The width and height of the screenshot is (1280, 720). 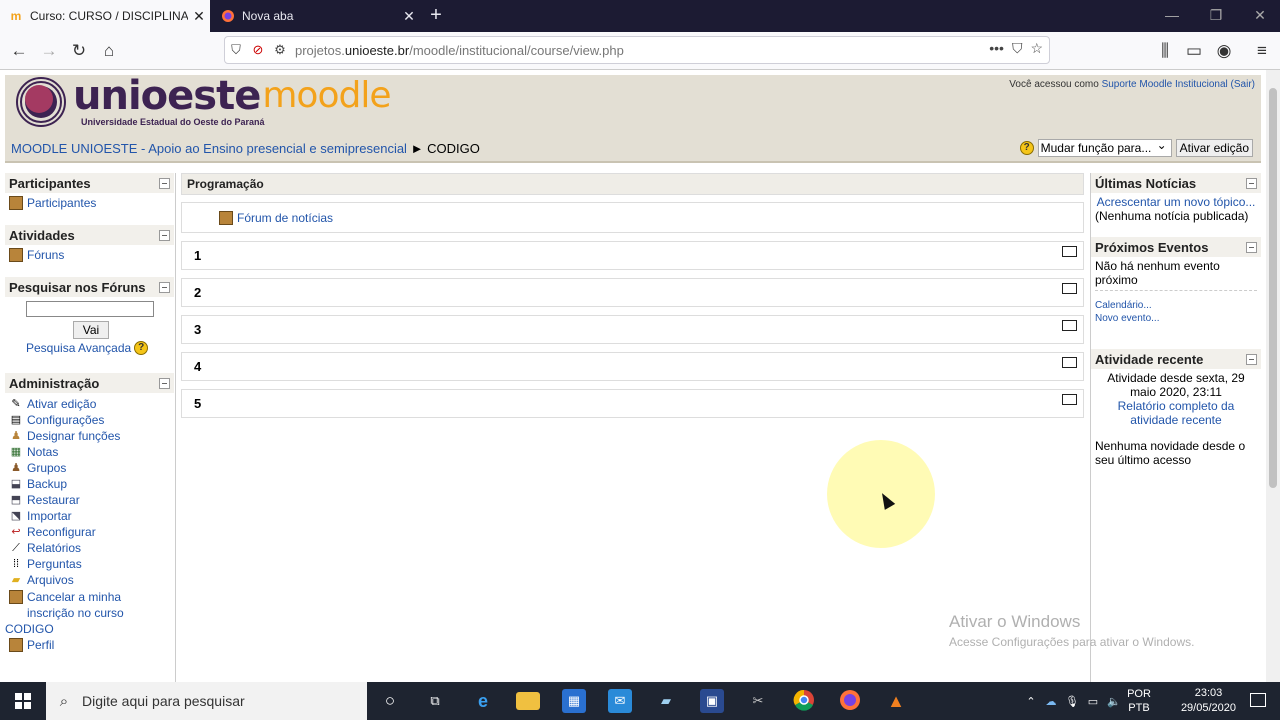 I want to click on edge-icon: e, so click(x=483, y=701).